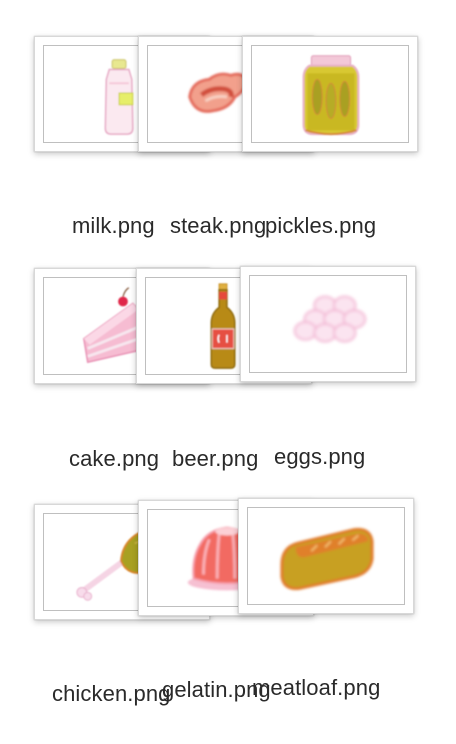  Describe the element at coordinates (113, 226) in the screenshot. I see `file-label-milk: milk.png` at that location.